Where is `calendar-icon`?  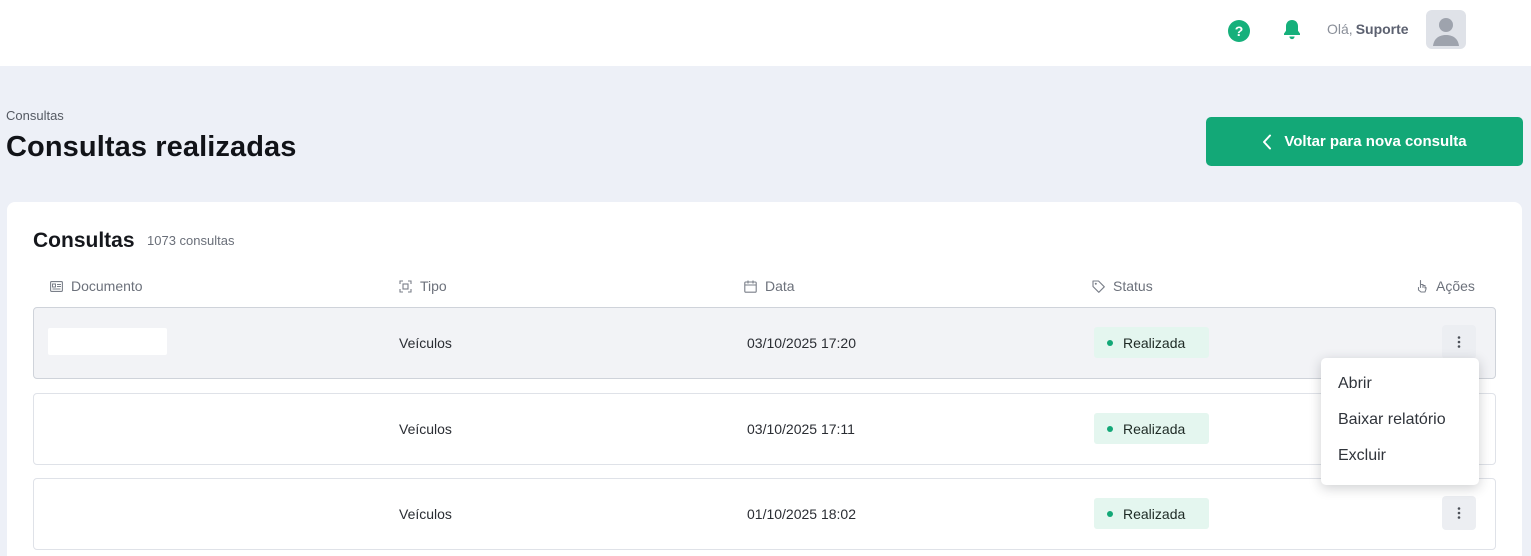 calendar-icon is located at coordinates (750, 286).